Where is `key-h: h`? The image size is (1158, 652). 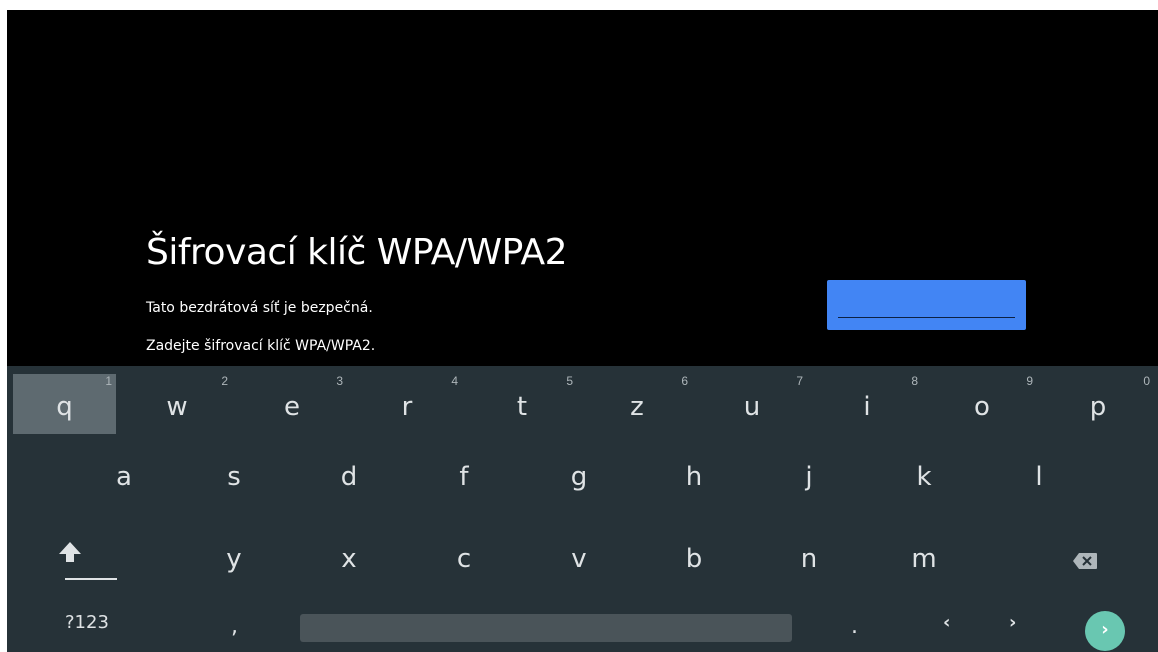
key-h: h is located at coordinates (694, 481).